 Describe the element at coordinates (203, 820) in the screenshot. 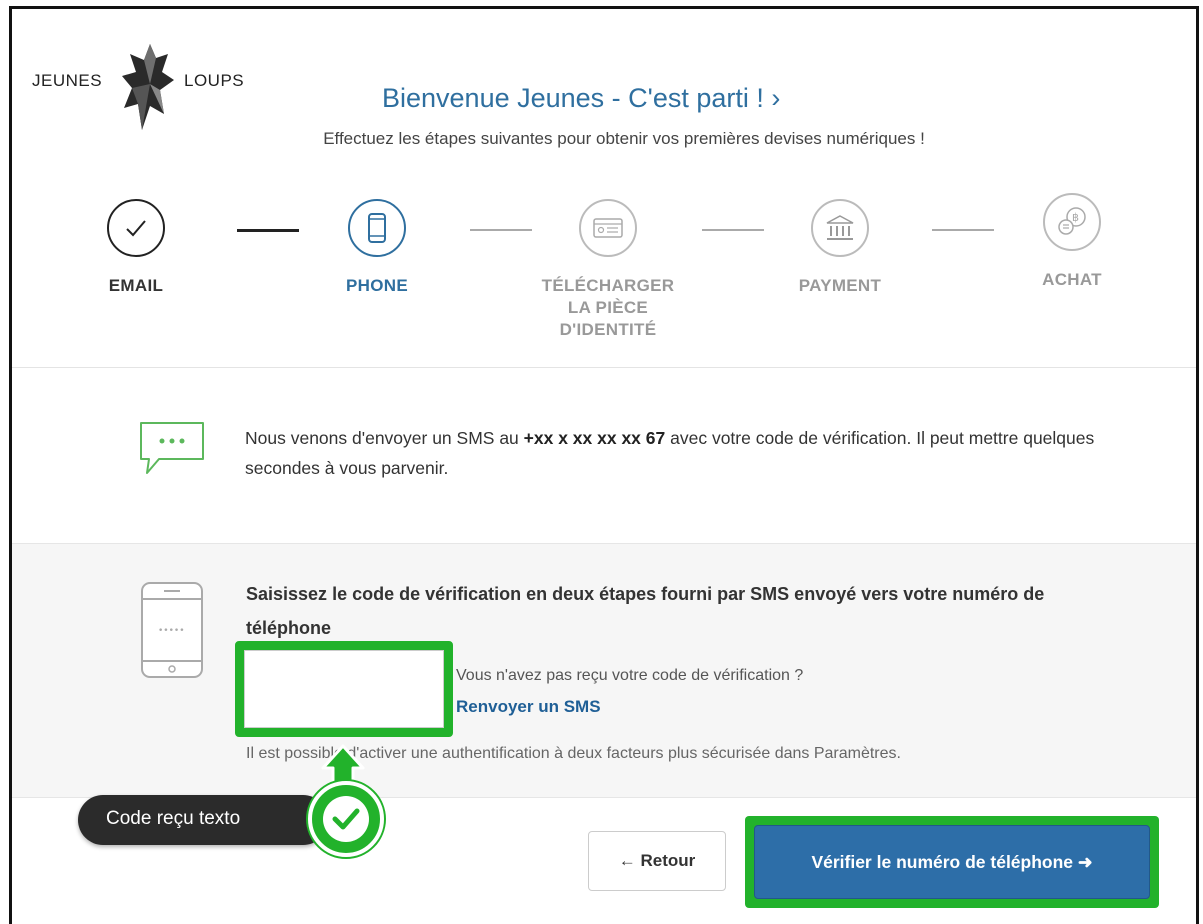

I see `callout-label: Code reçu texto` at that location.